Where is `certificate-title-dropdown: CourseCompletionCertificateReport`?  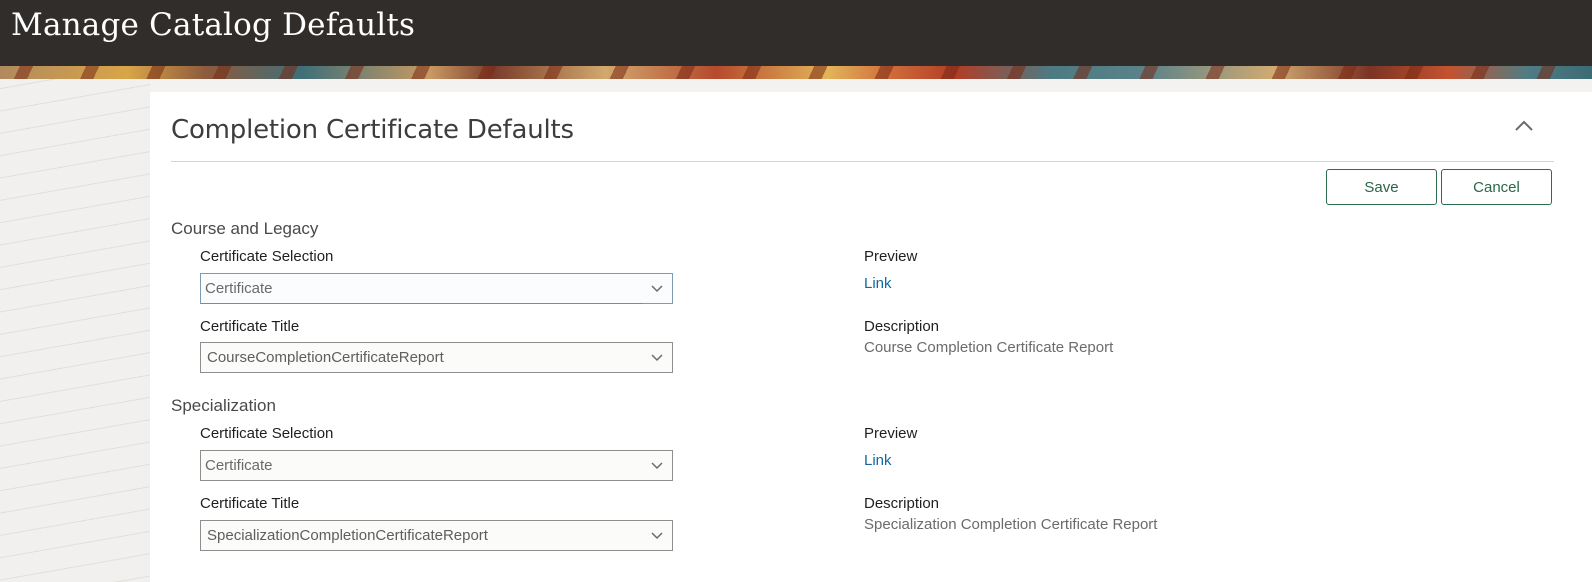
certificate-title-dropdown: CourseCompletionCertificateReport is located at coordinates (436, 357).